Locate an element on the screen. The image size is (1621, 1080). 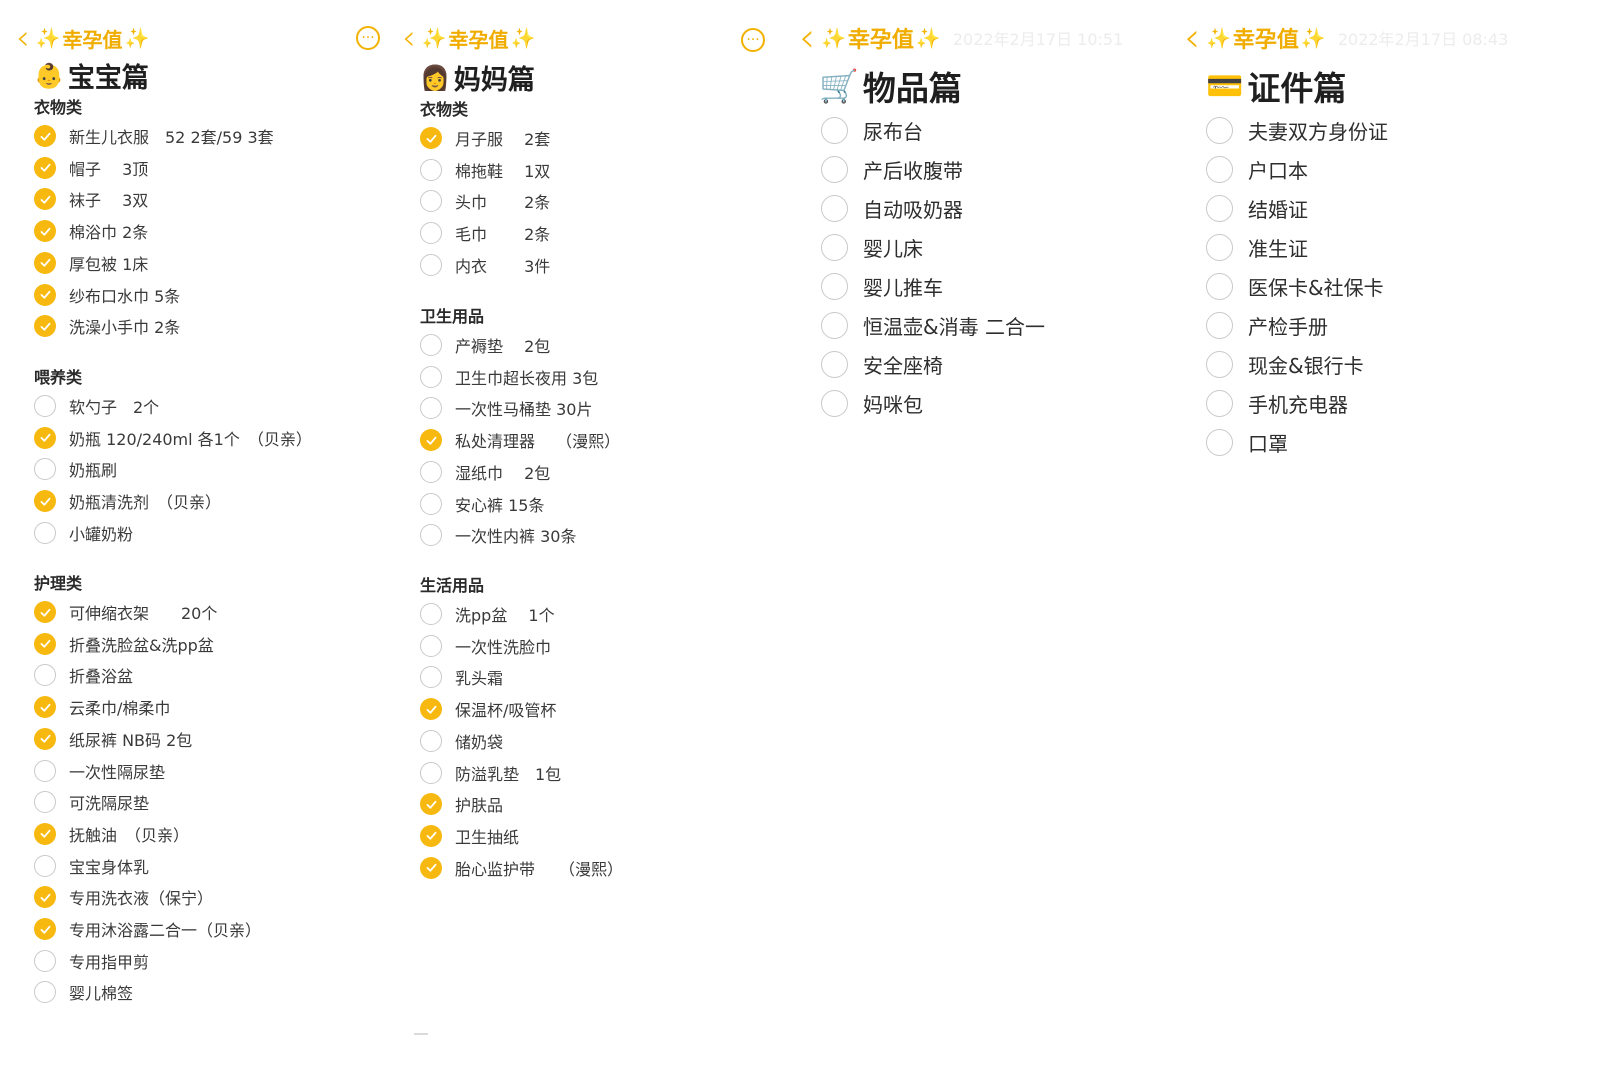
checklist-item: 户口本 is located at coordinates (1257, 169).